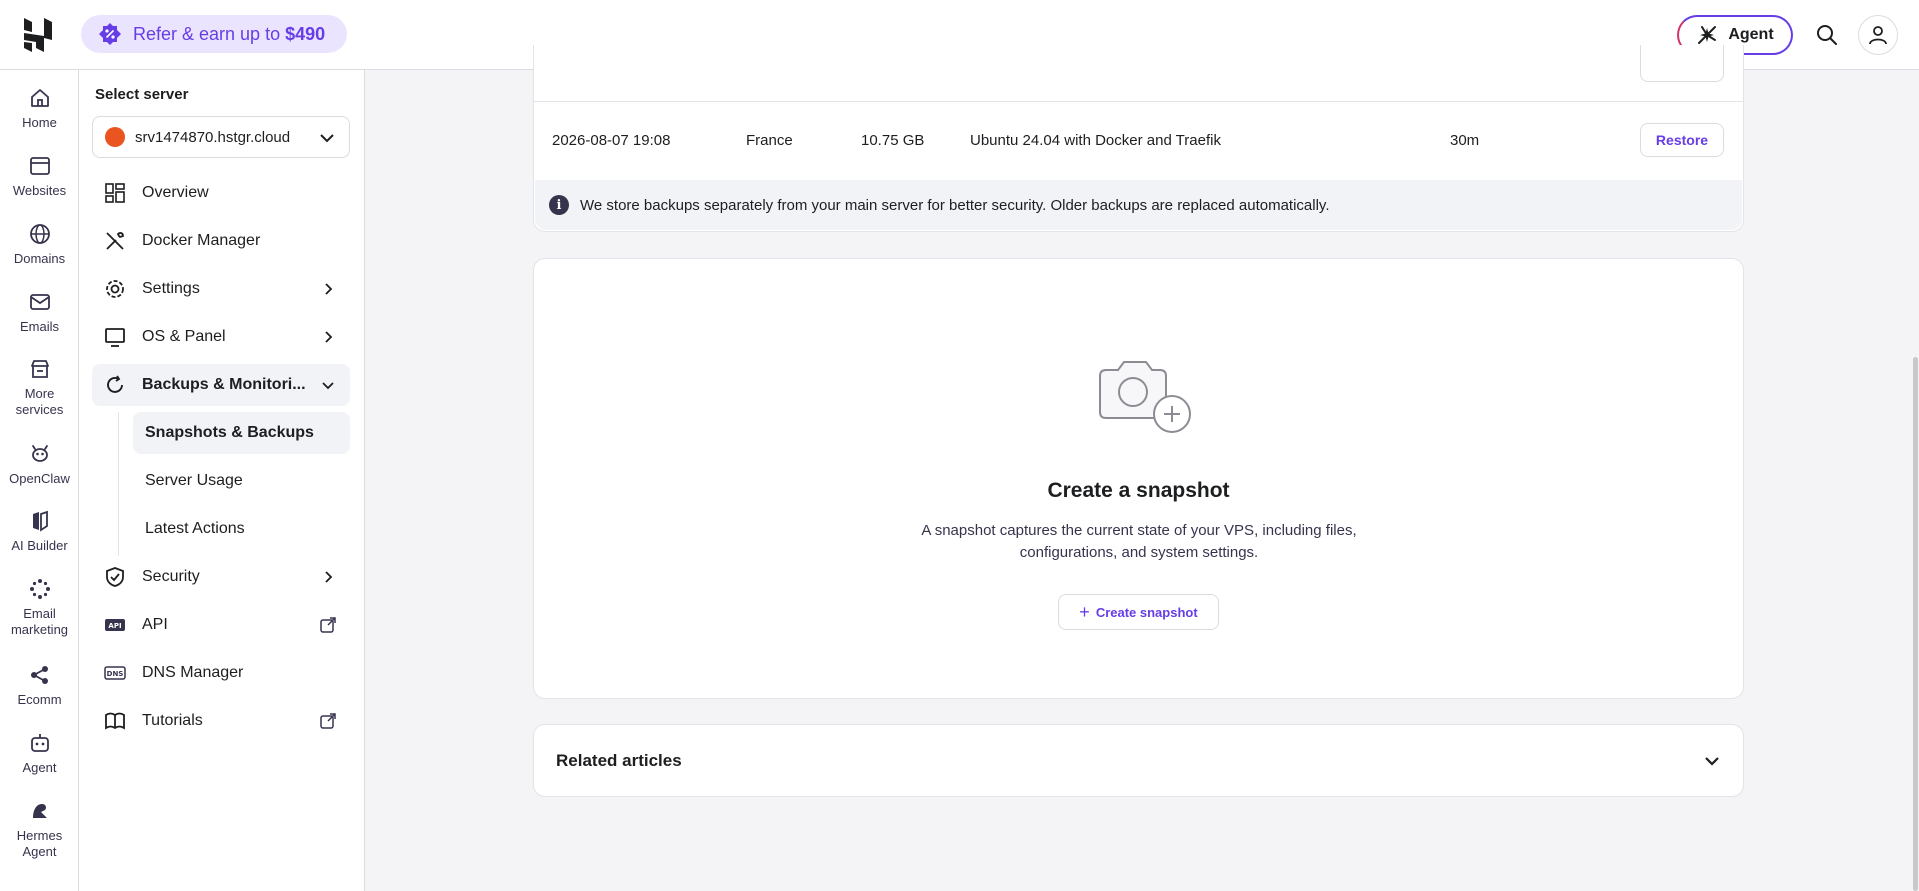 The image size is (1919, 891). What do you see at coordinates (39, 401) in the screenshot?
I see `rail-label: More services` at bounding box center [39, 401].